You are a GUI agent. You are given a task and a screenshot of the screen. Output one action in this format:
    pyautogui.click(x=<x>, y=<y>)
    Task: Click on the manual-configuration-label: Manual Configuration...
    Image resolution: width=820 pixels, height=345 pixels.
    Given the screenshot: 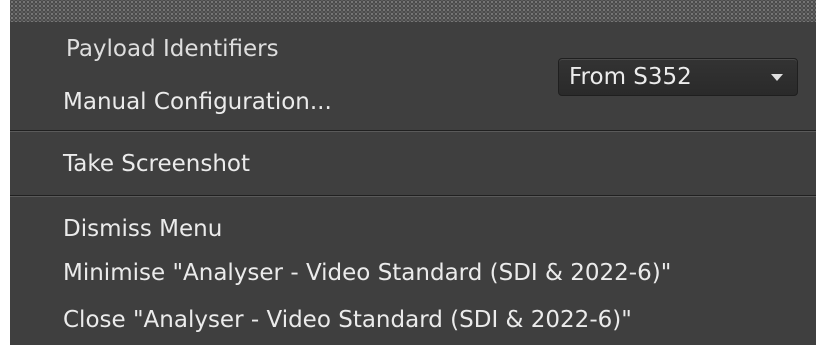 What is the action you would take?
    pyautogui.click(x=197, y=102)
    